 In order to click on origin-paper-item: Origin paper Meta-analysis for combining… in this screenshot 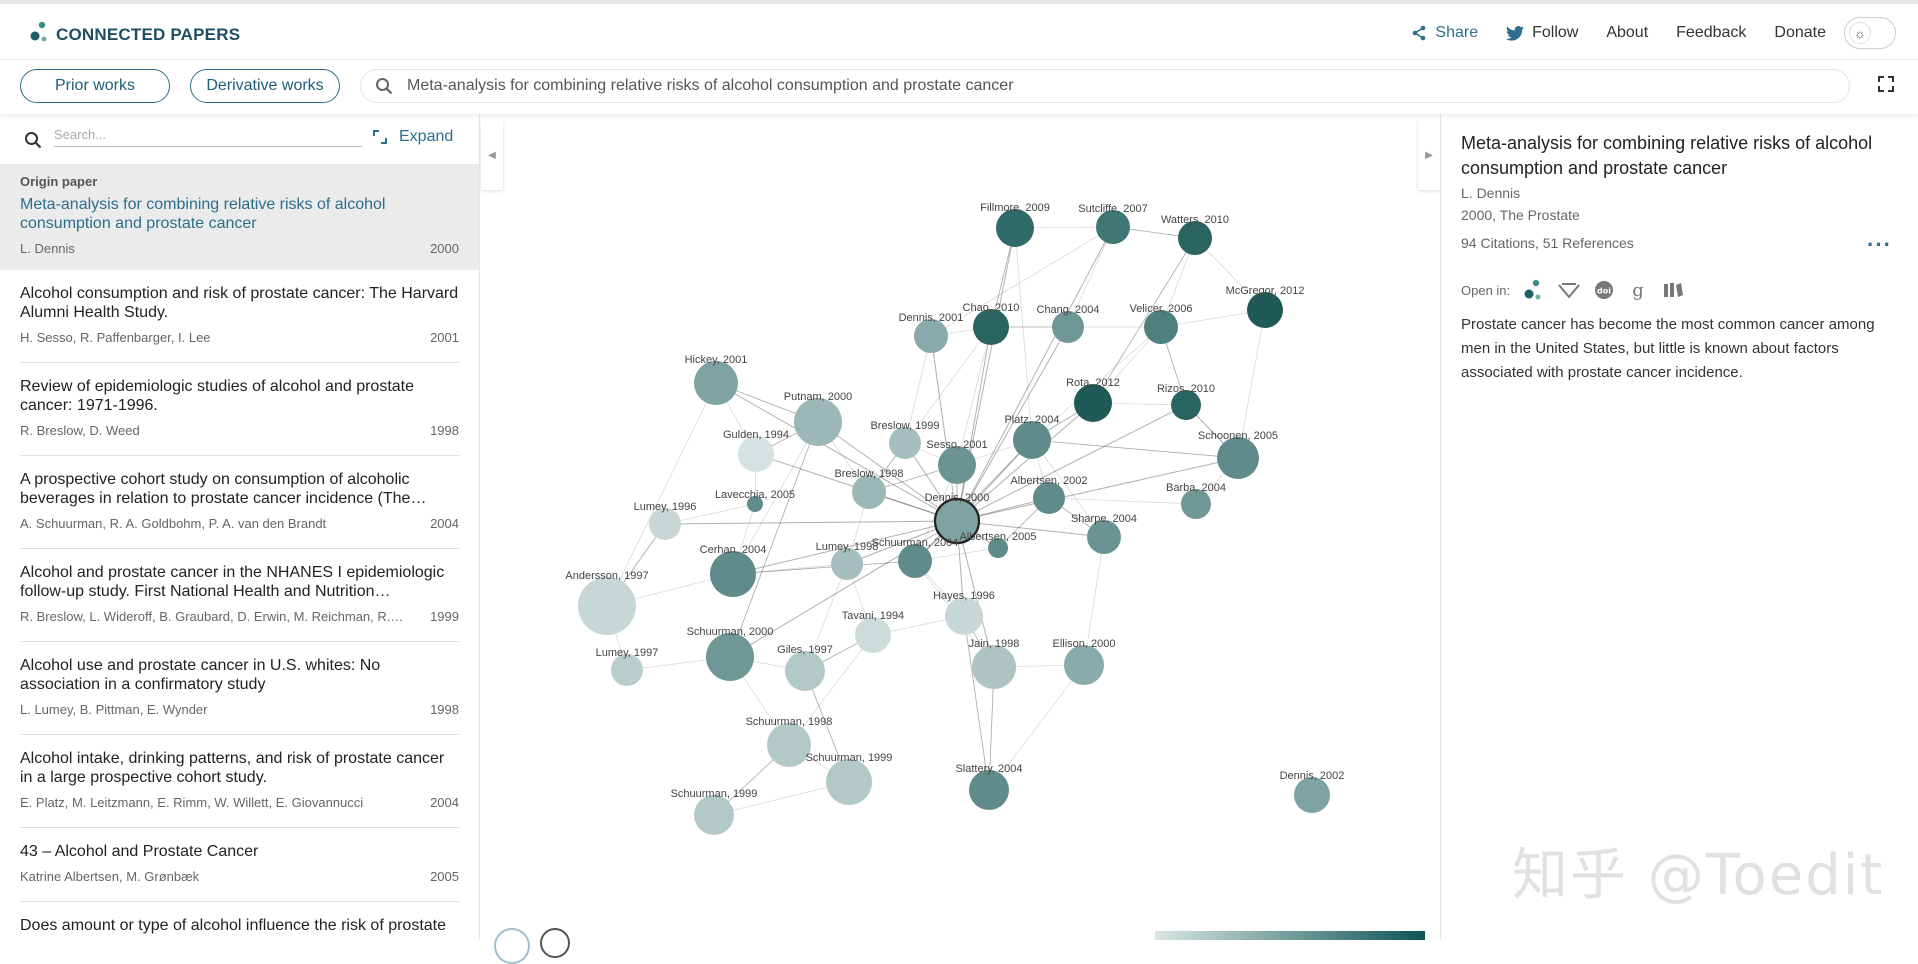, I will do `click(239, 217)`.